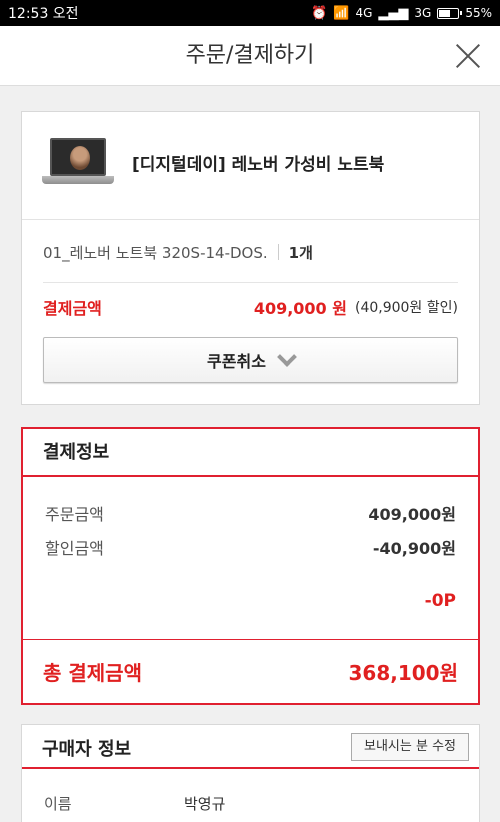  Describe the element at coordinates (250, 747) in the screenshot. I see `buyer-info-header: 구매자 정보 보내시는 분 수정` at that location.